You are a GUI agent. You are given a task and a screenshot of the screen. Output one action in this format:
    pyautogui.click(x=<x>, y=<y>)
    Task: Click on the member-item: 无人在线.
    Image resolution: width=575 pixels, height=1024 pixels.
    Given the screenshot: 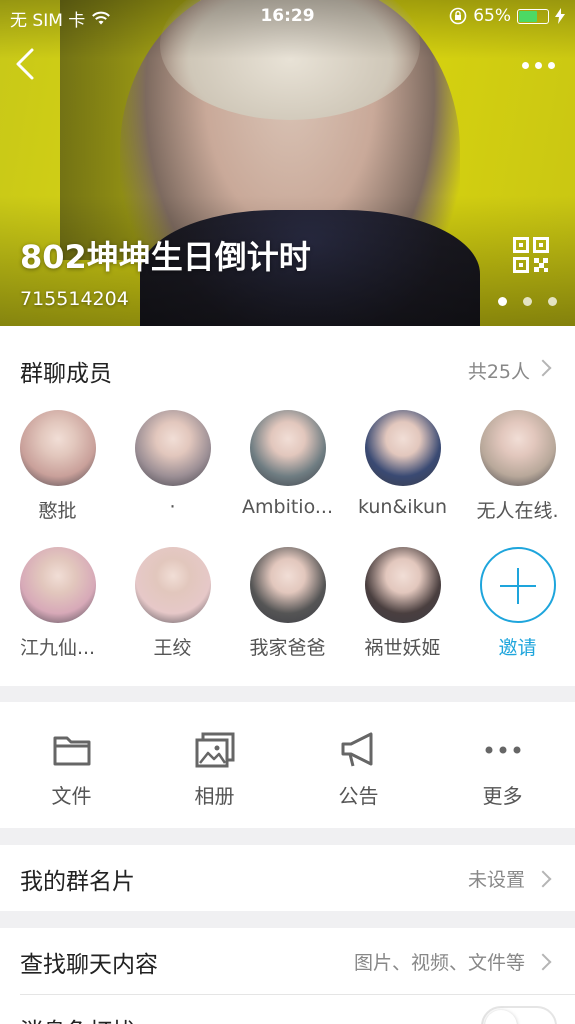 What is the action you would take?
    pyautogui.click(x=517, y=466)
    